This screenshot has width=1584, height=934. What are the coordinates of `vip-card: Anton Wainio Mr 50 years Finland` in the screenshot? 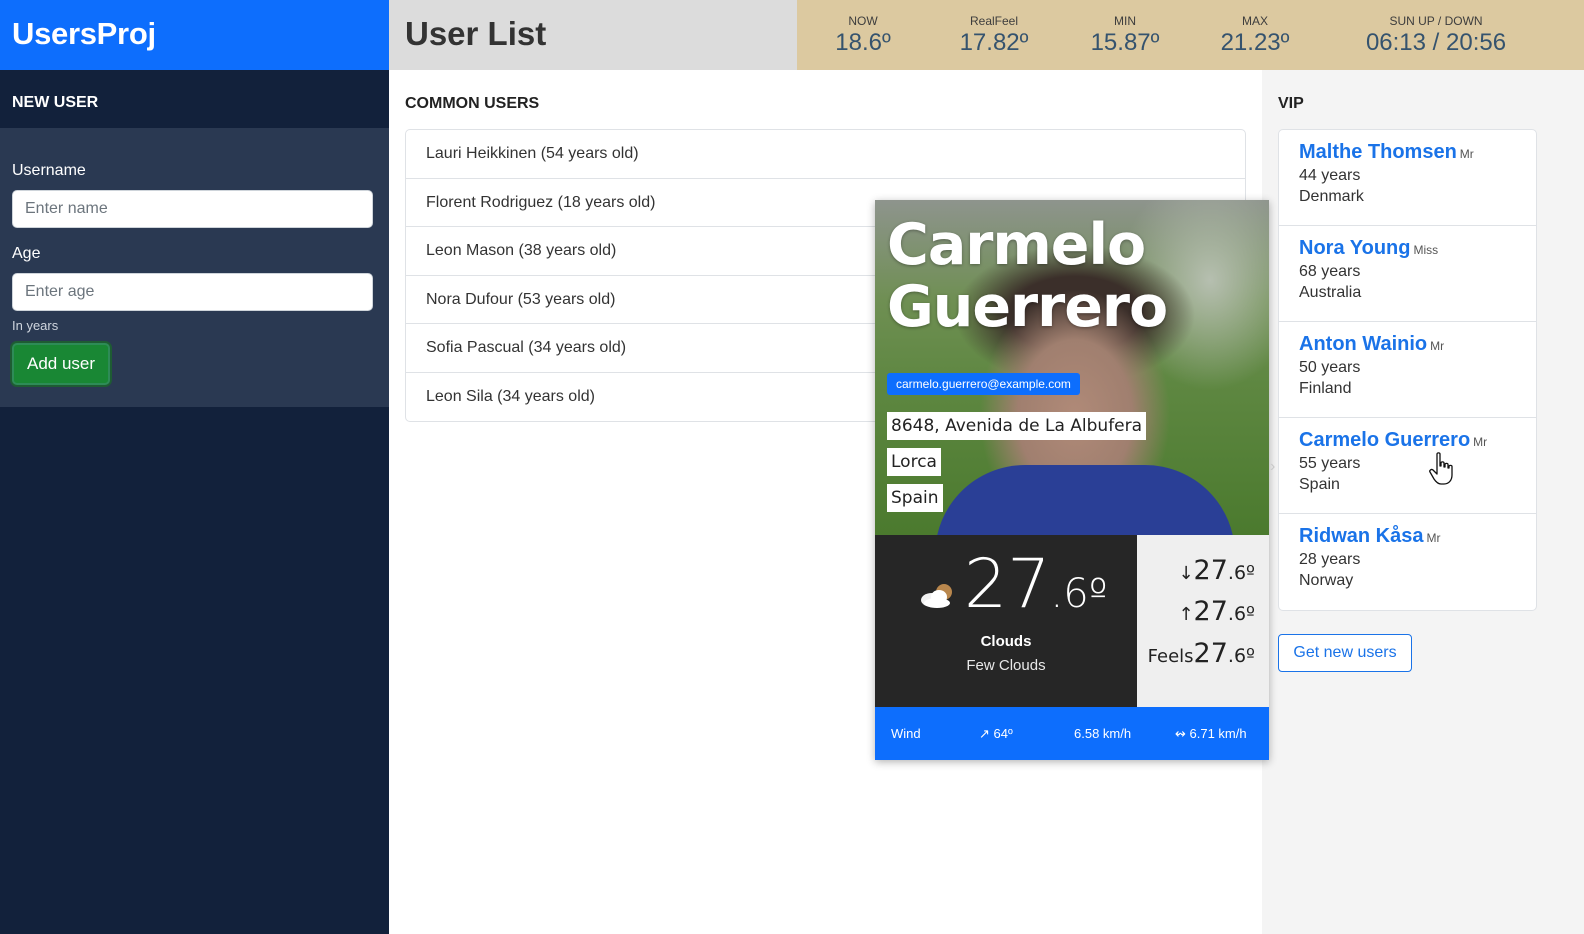 It's located at (1407, 370).